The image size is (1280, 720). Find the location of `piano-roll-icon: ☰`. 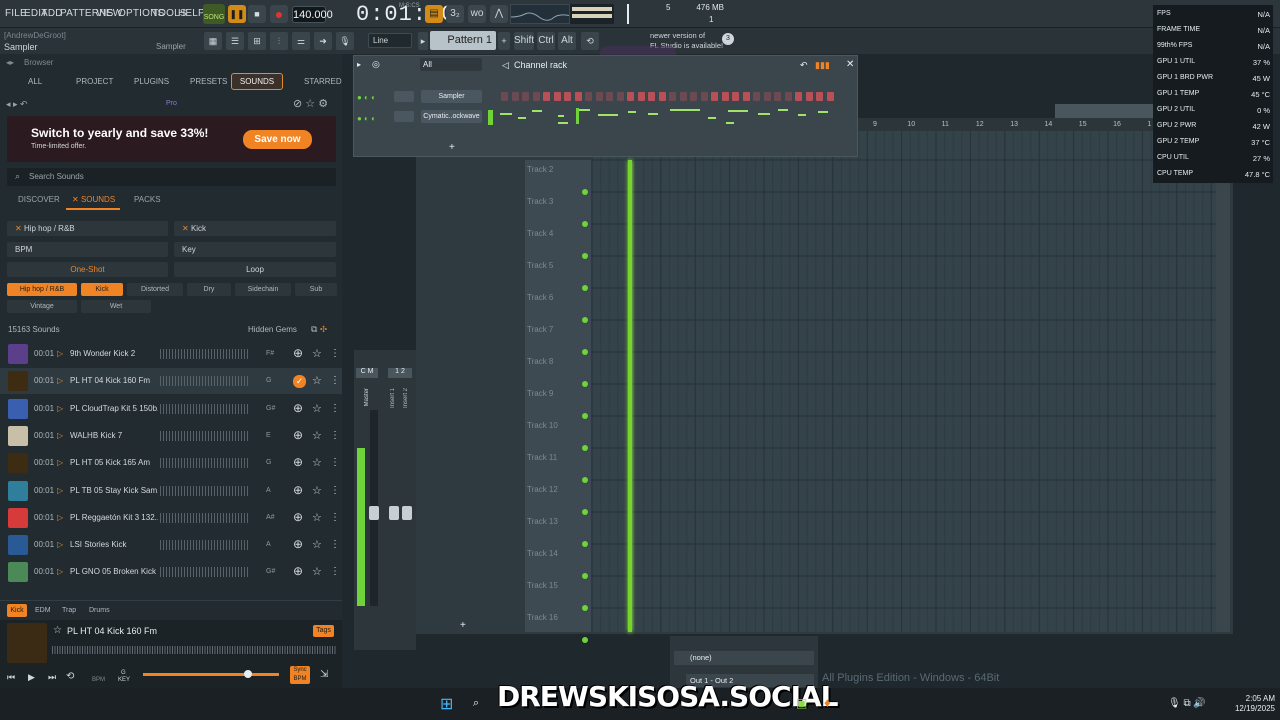

piano-roll-icon: ☰ is located at coordinates (235, 41).